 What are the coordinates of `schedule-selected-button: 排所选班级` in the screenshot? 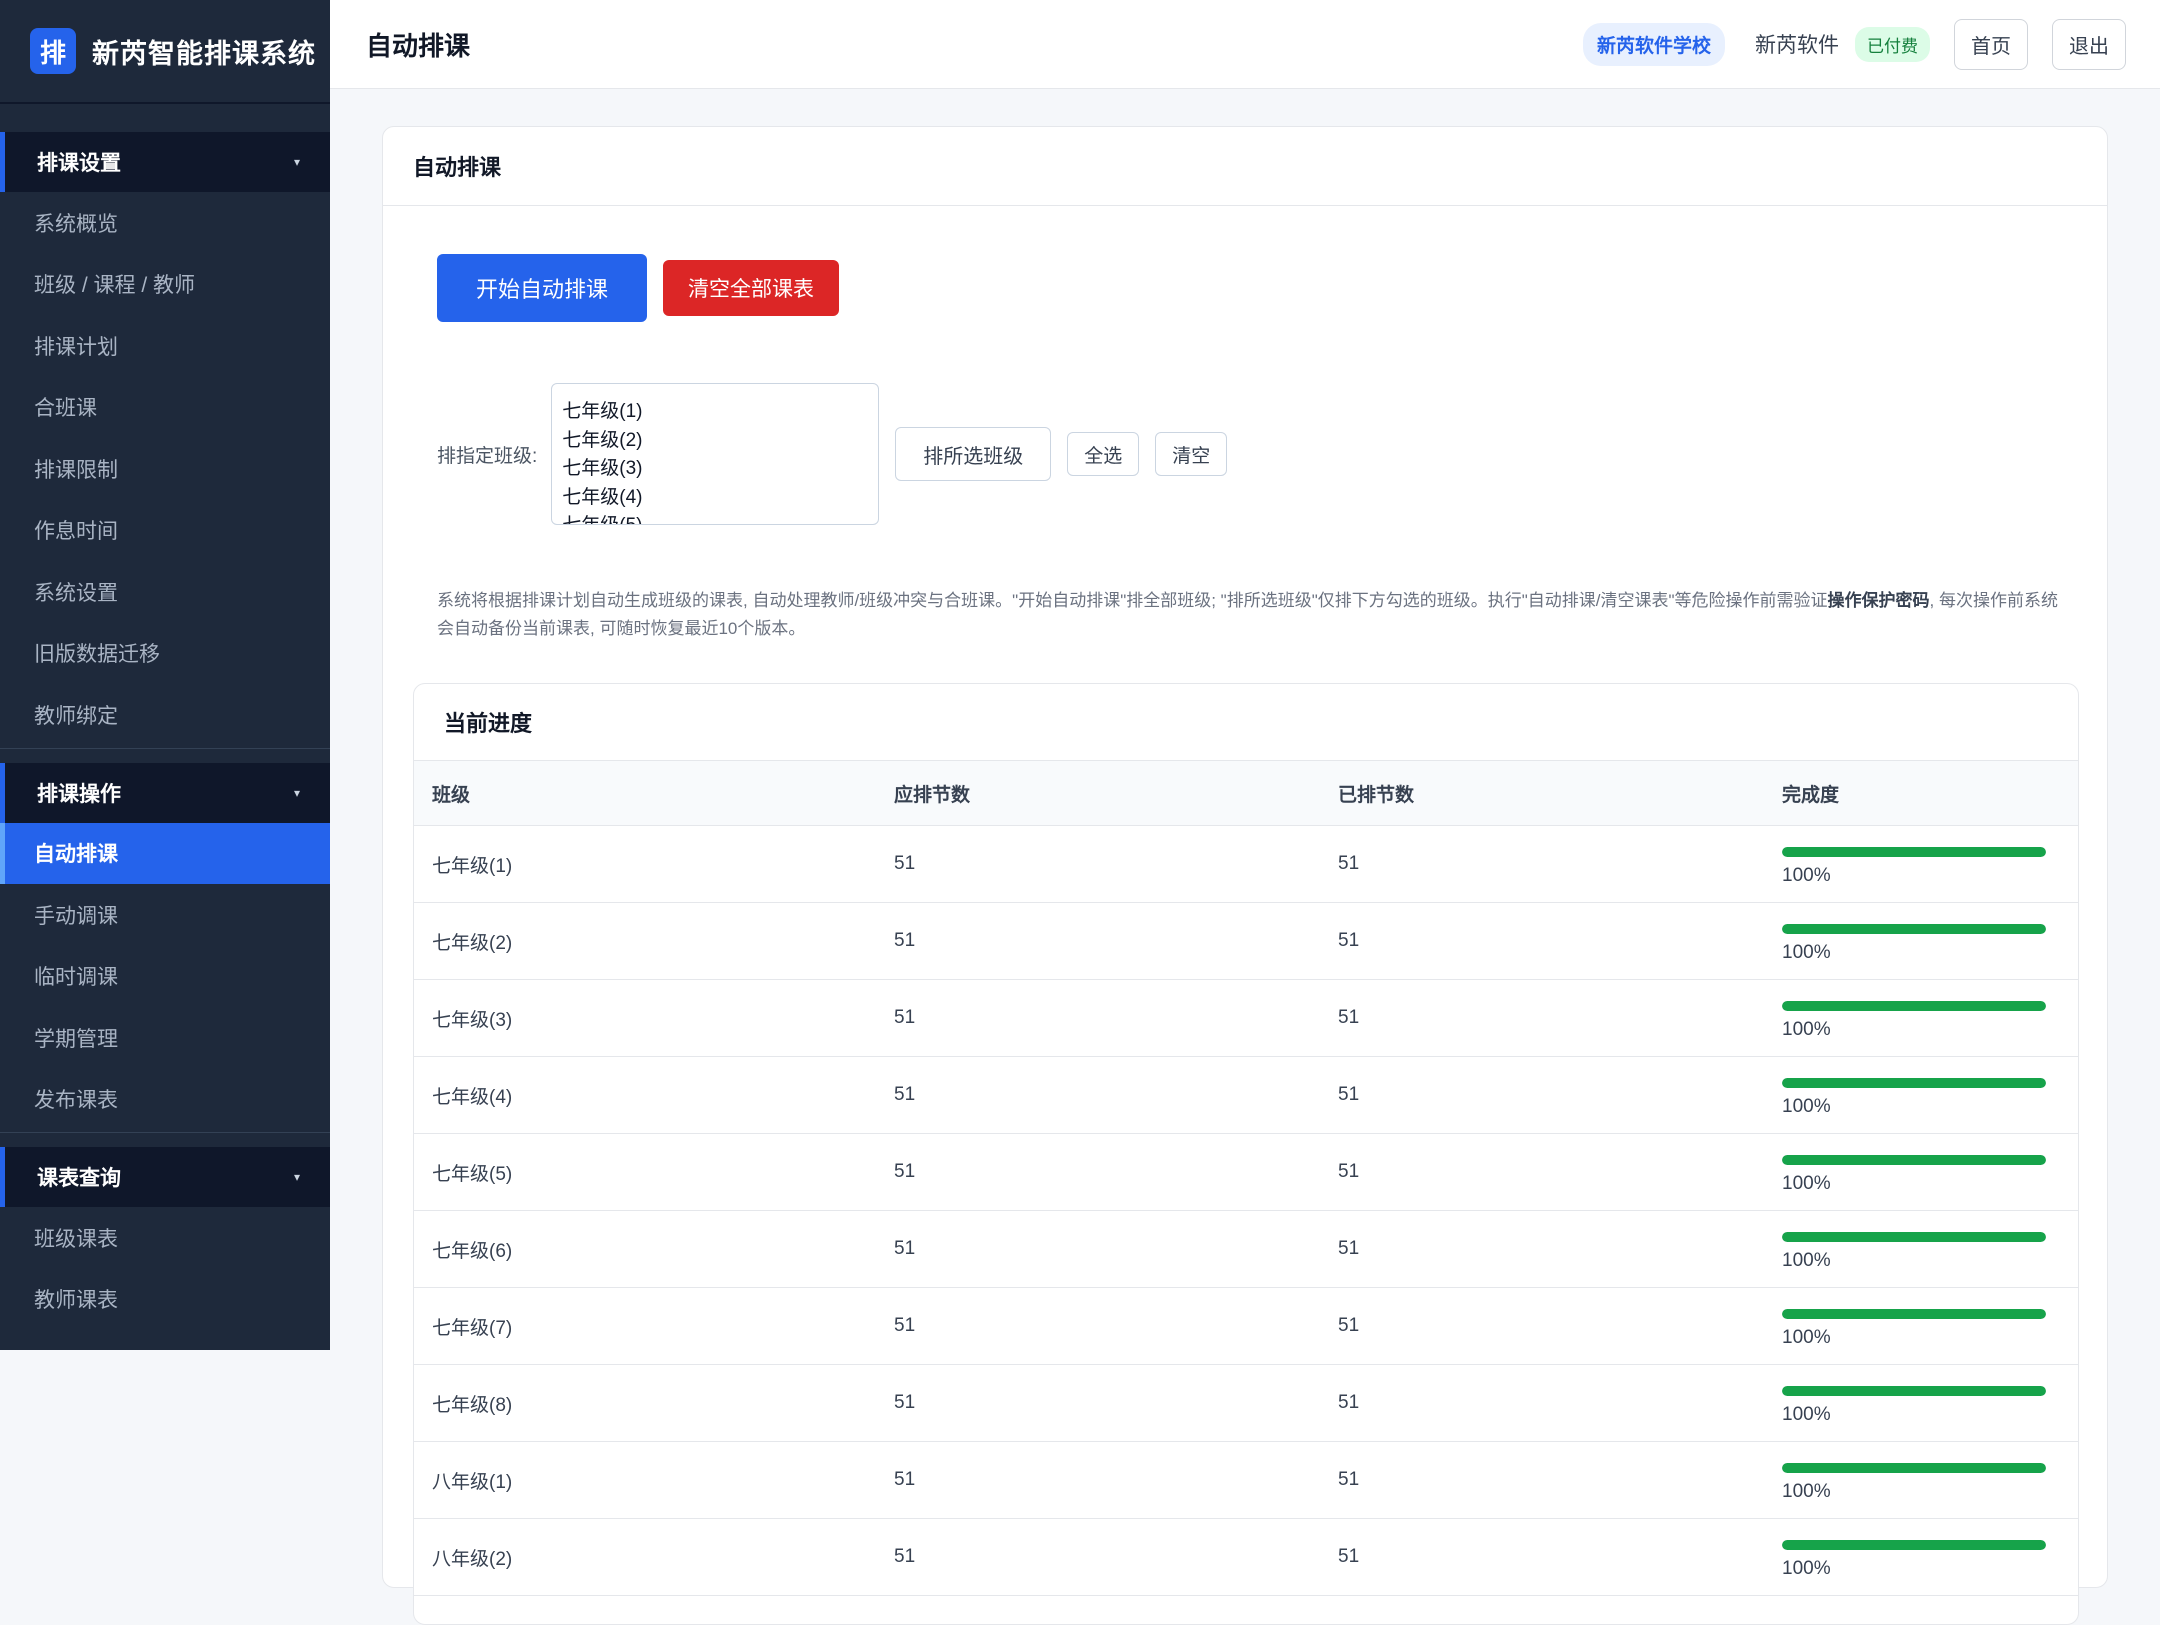 It's located at (973, 454).